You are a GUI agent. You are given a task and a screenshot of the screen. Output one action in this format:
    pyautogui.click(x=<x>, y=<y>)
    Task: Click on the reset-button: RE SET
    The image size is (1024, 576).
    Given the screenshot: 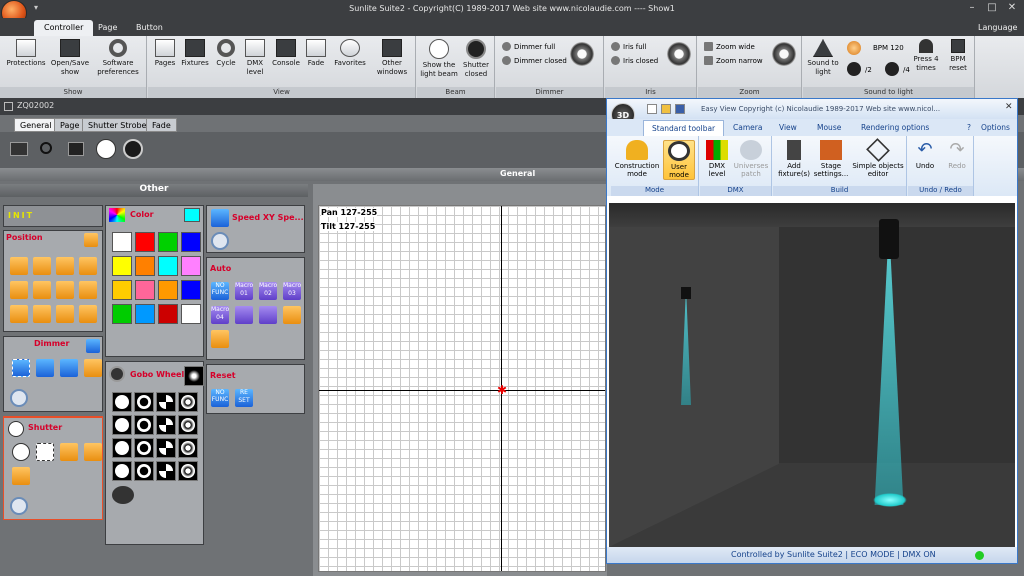 What is the action you would take?
    pyautogui.click(x=244, y=398)
    